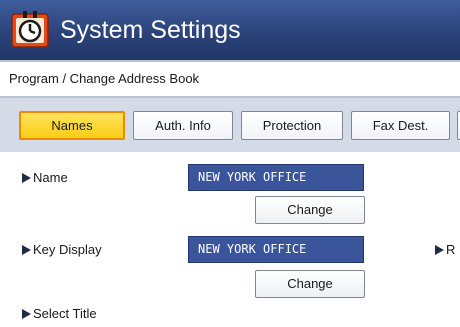 Image resolution: width=460 pixels, height=327 pixels. Describe the element at coordinates (276, 249) in the screenshot. I see `key-display-value-field: NEW YORK OFFICE` at that location.